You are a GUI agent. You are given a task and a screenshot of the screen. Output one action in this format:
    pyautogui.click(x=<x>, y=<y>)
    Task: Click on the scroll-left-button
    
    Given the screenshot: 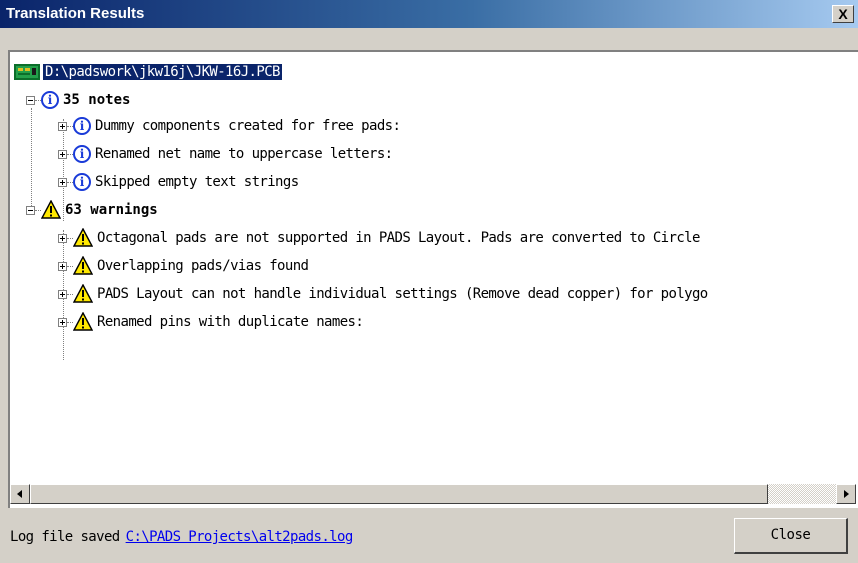 What is the action you would take?
    pyautogui.click(x=20, y=494)
    